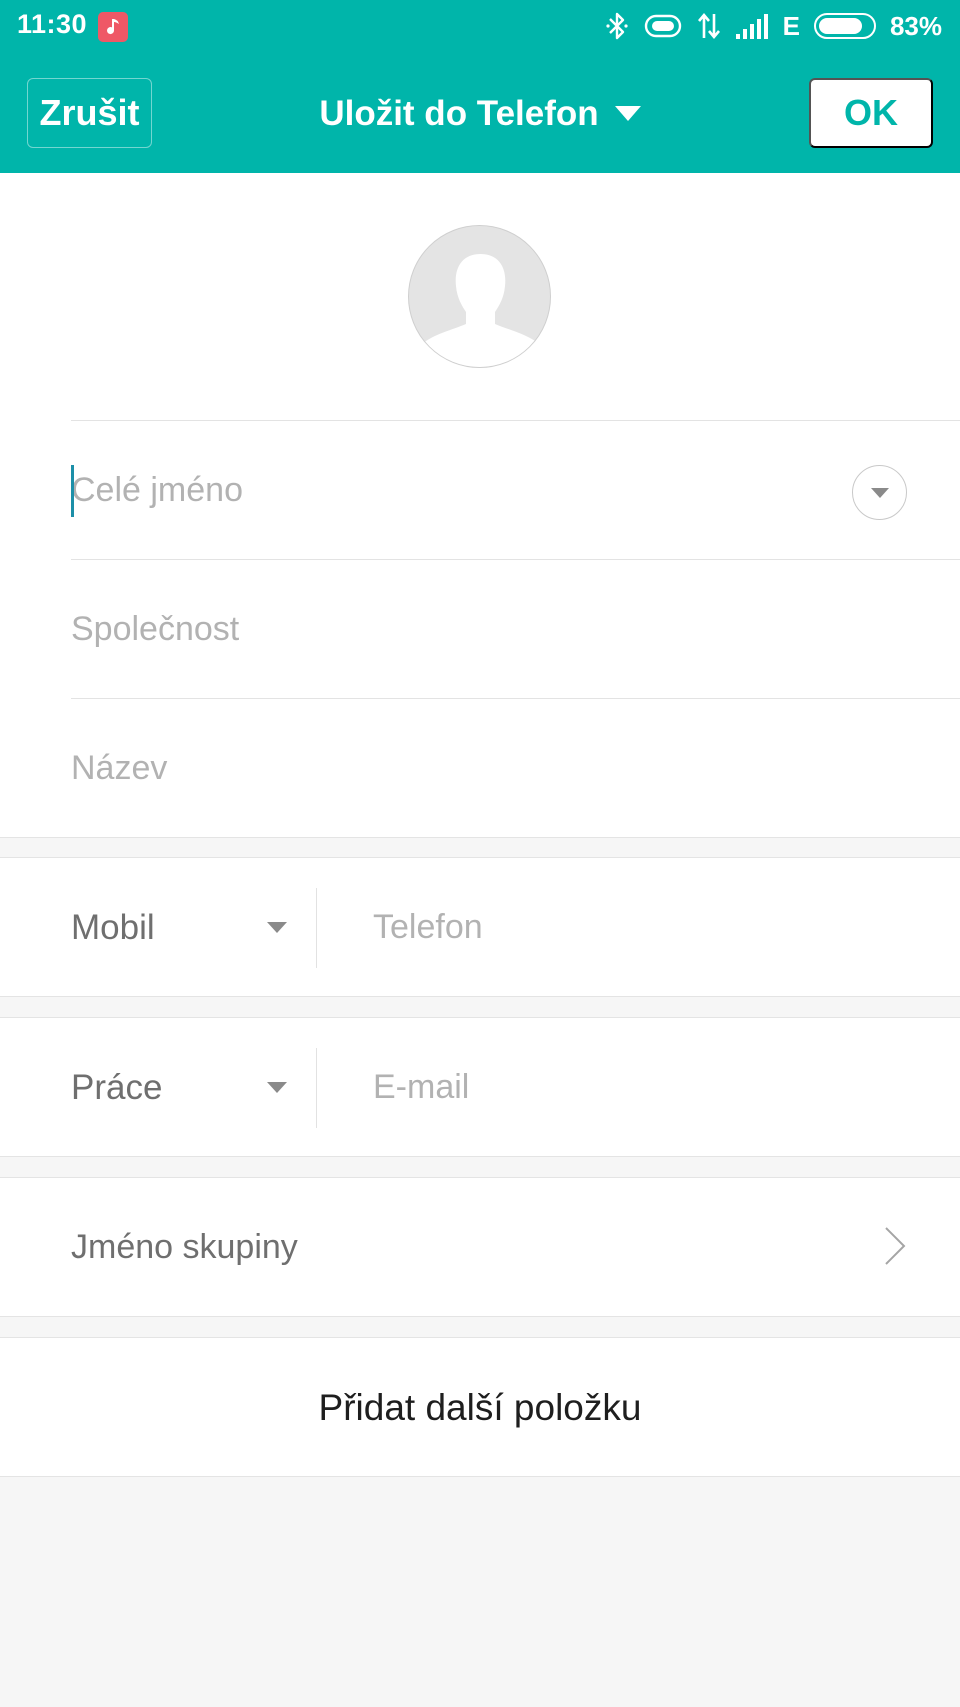  I want to click on cancel-button: Zrušit, so click(89, 113).